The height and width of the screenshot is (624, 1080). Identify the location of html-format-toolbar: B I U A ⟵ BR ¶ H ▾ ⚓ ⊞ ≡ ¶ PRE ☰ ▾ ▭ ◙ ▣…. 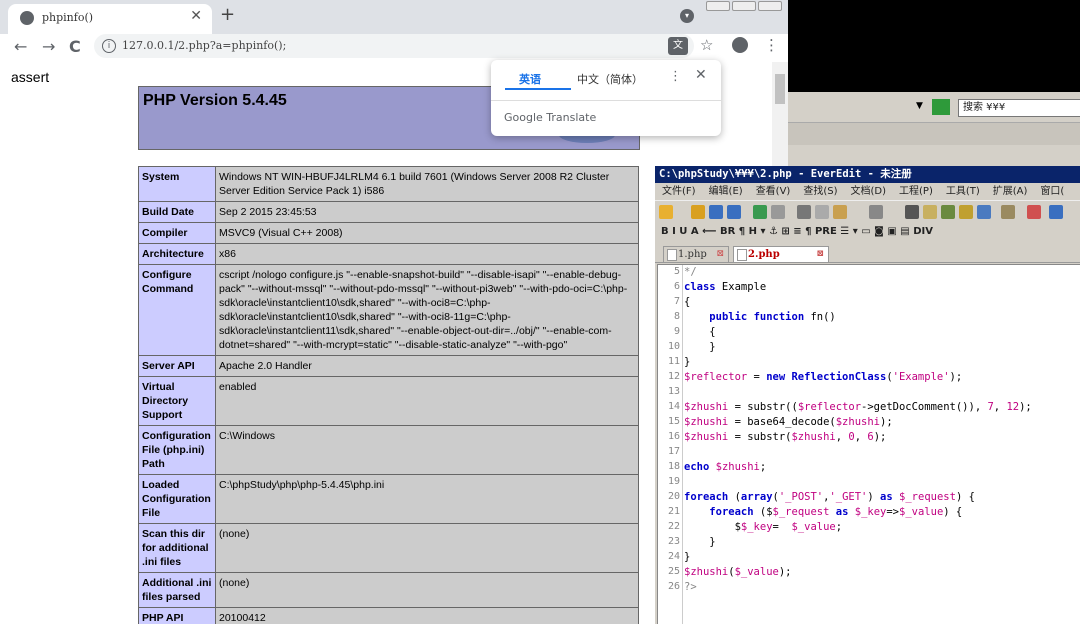
(867, 232).